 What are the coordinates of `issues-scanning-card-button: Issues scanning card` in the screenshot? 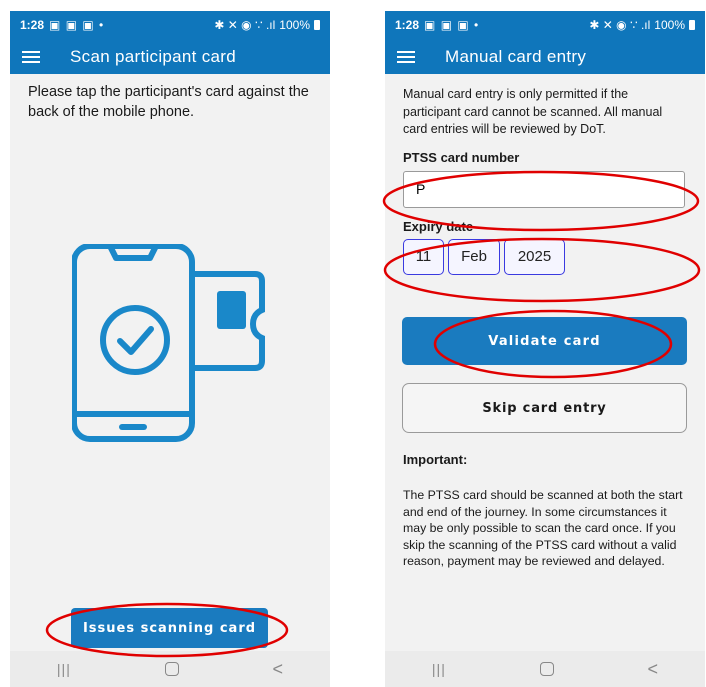 It's located at (169, 628).